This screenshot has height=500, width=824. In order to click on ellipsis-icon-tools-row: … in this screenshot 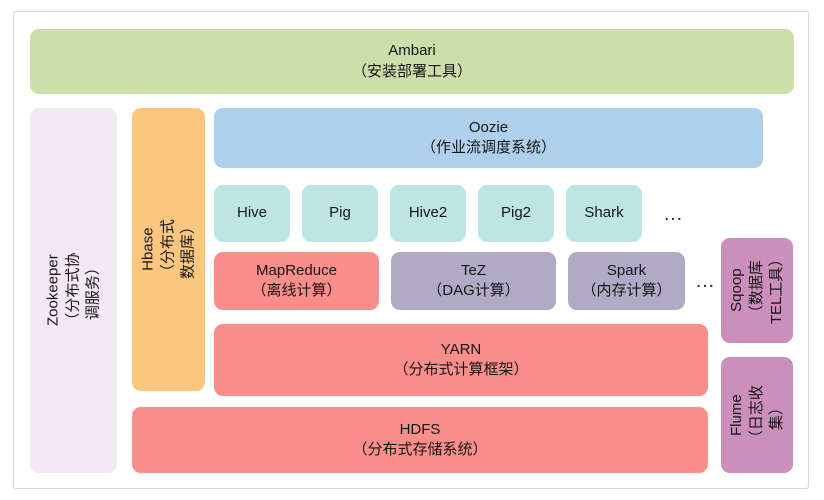, I will do `click(674, 213)`.